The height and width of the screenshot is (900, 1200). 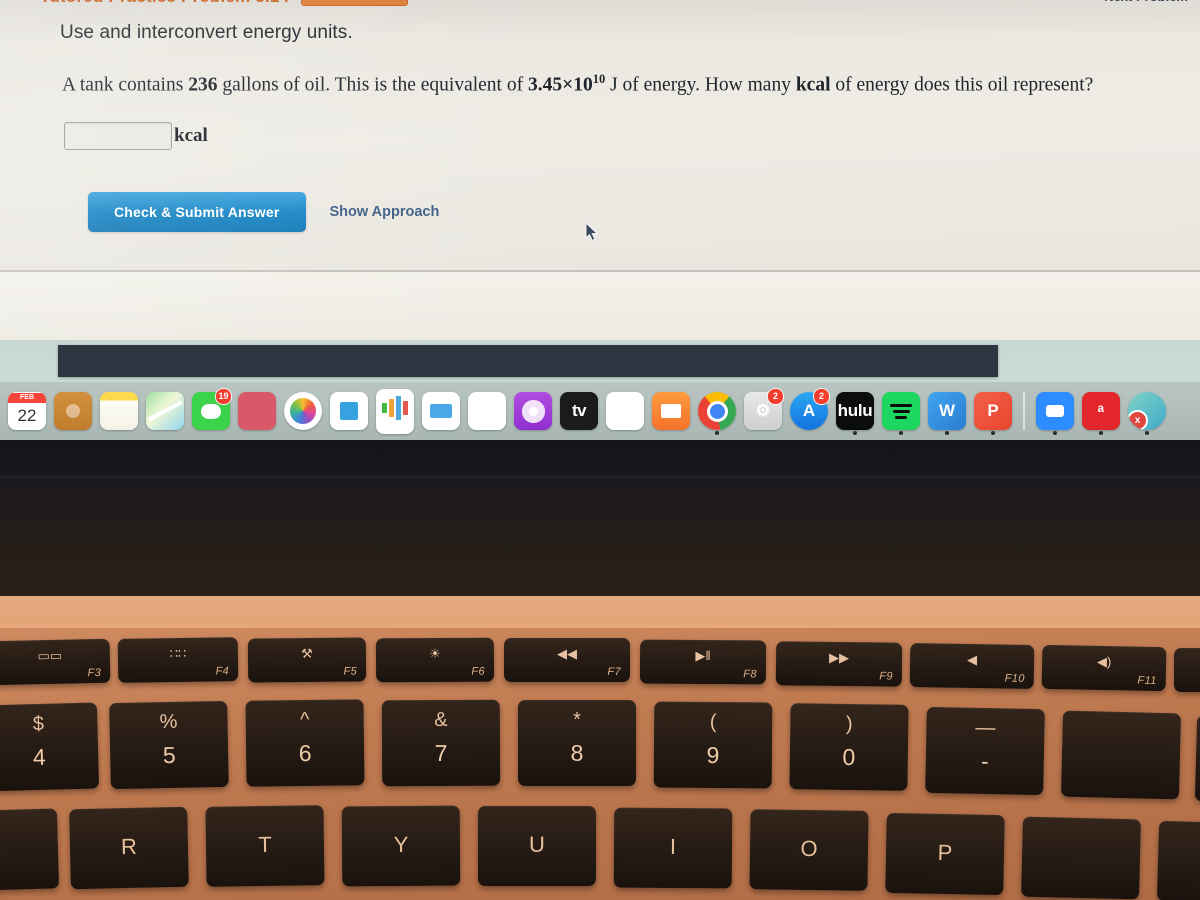 What do you see at coordinates (38, 724) in the screenshot?
I see `key-4-symbol: $` at bounding box center [38, 724].